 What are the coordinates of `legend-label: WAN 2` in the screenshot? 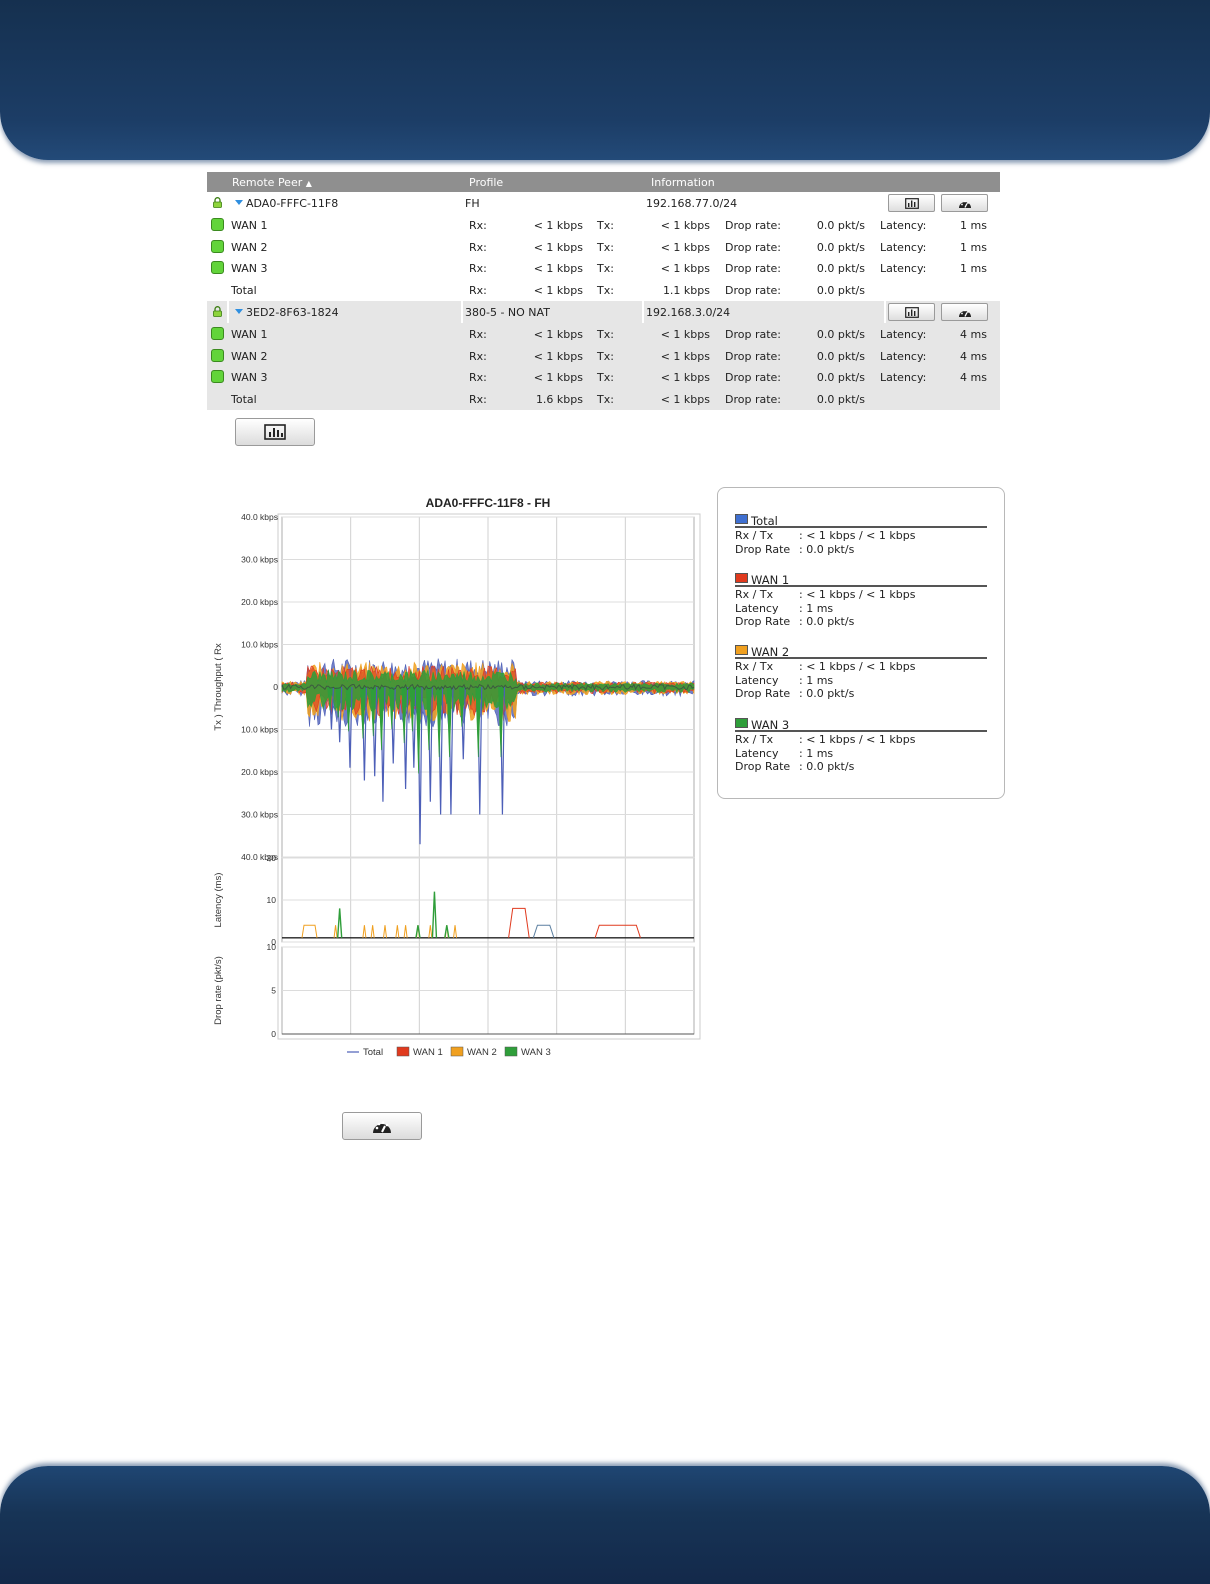 It's located at (482, 1052).